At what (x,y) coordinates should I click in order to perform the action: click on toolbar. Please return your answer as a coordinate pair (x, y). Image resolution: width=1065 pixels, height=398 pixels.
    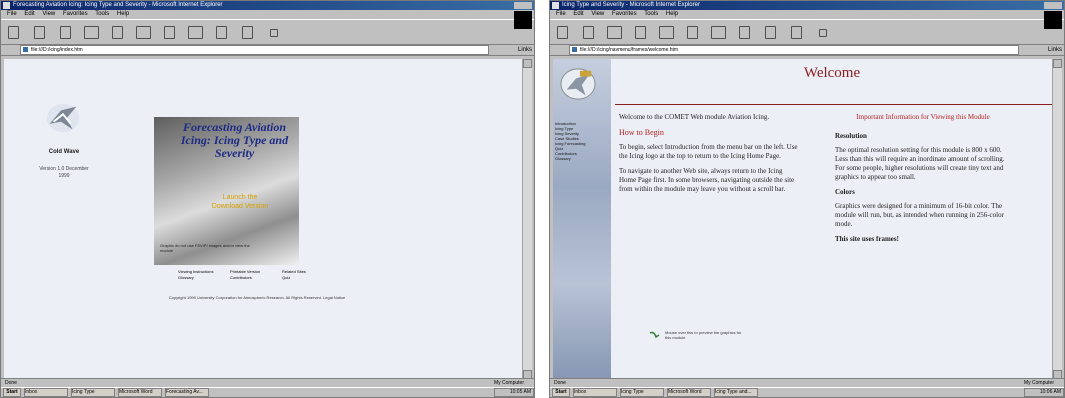
    Looking at the image, I should click on (267, 32).